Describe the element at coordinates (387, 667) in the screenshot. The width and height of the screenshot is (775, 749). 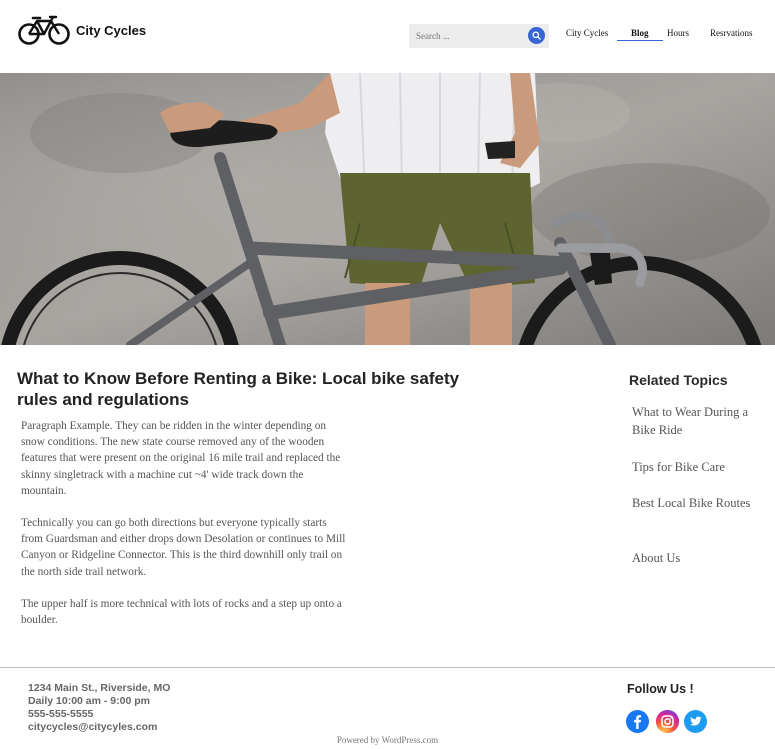
I see `footer-divider` at that location.